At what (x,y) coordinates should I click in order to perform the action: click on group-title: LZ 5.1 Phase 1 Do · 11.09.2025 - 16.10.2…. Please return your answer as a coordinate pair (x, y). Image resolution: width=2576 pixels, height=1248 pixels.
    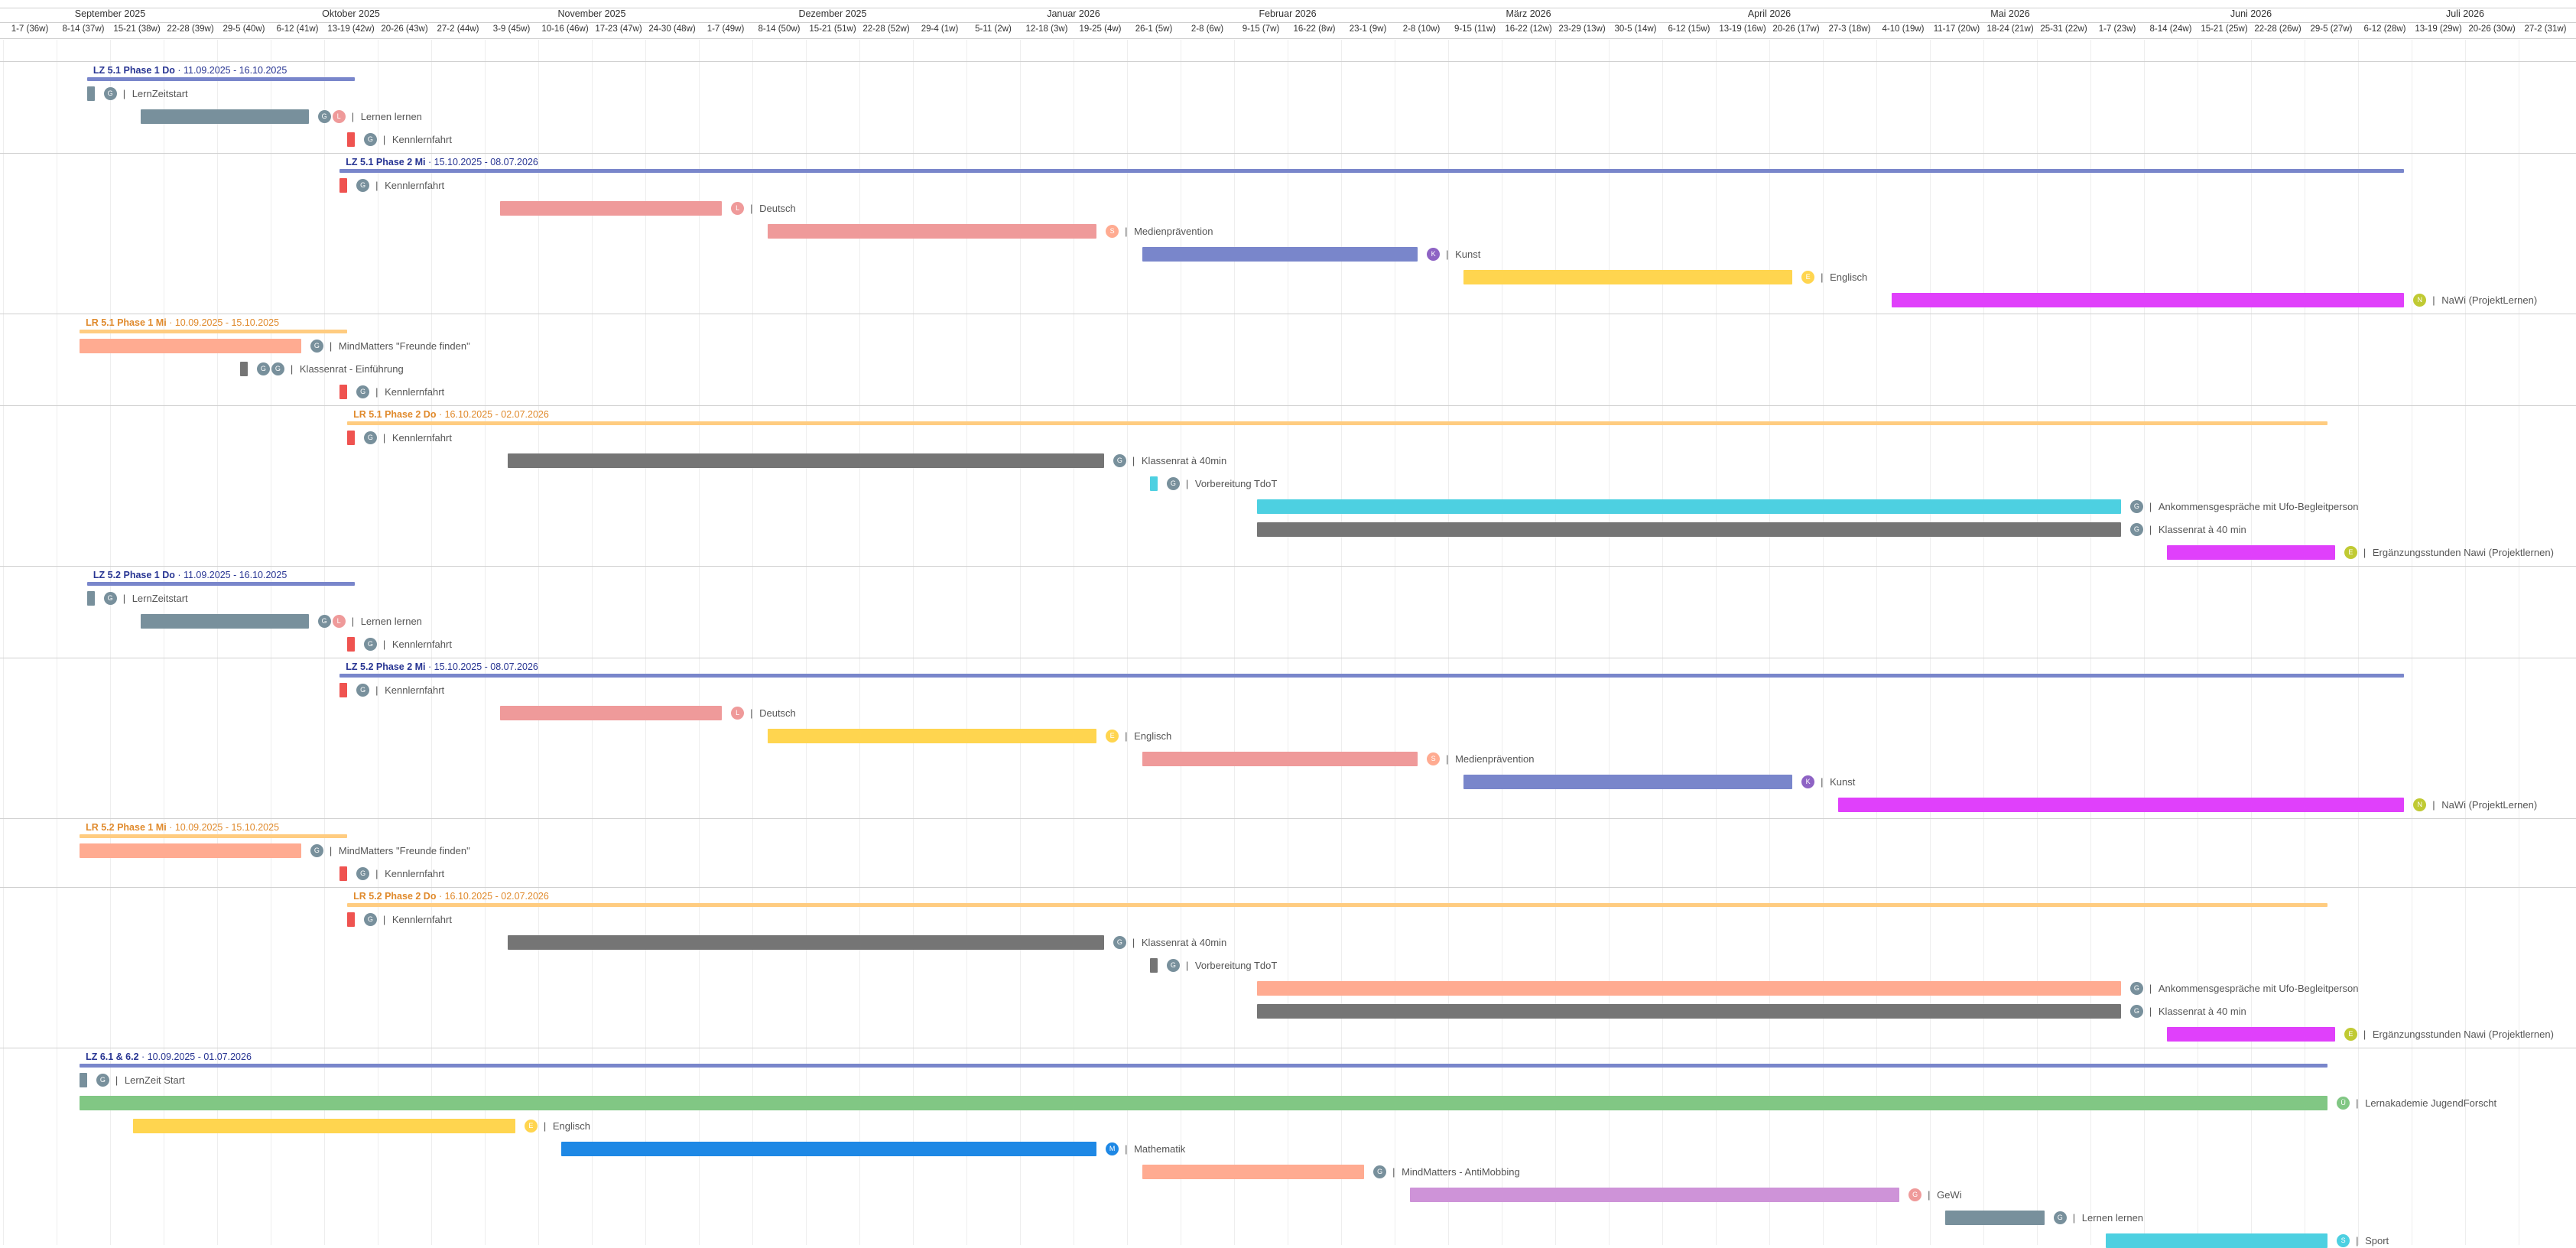
    Looking at the image, I should click on (190, 70).